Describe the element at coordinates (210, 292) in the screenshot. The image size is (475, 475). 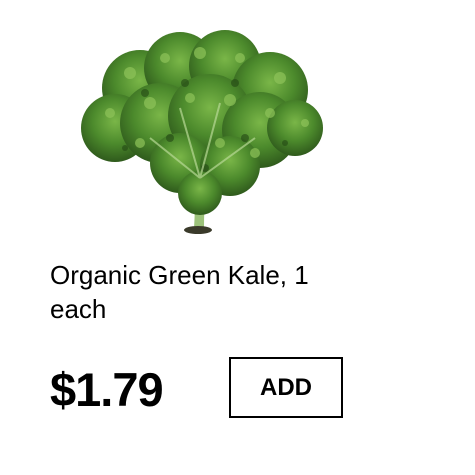
I see `product-name: Organic Green Kale, 1 each` at that location.